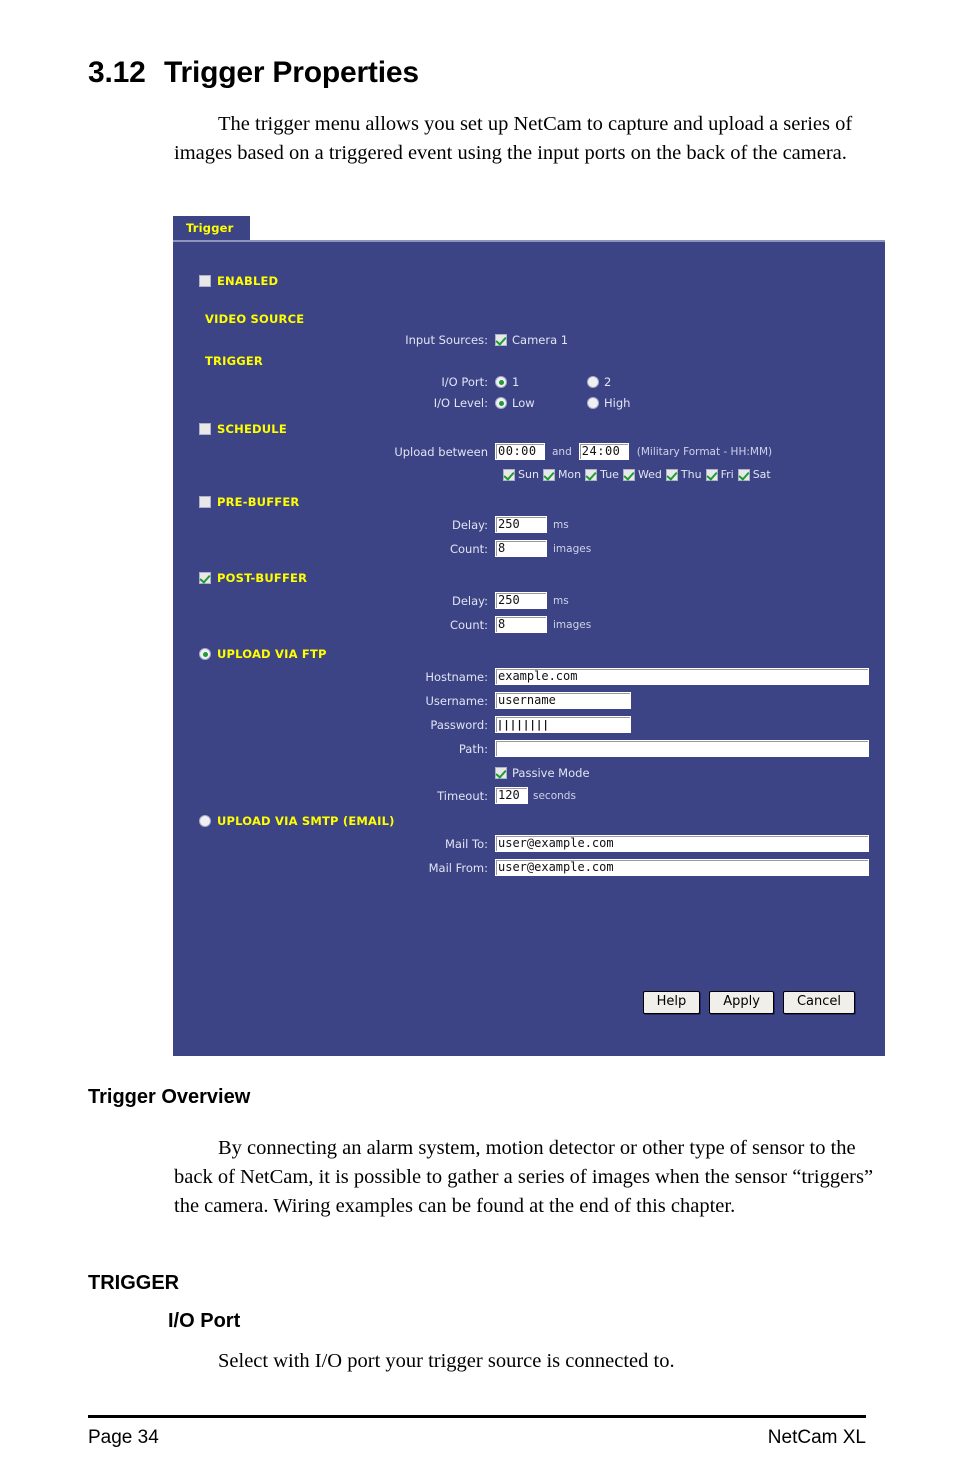 The image size is (954, 1475). I want to click on day-sun-checkbox, so click(509, 474).